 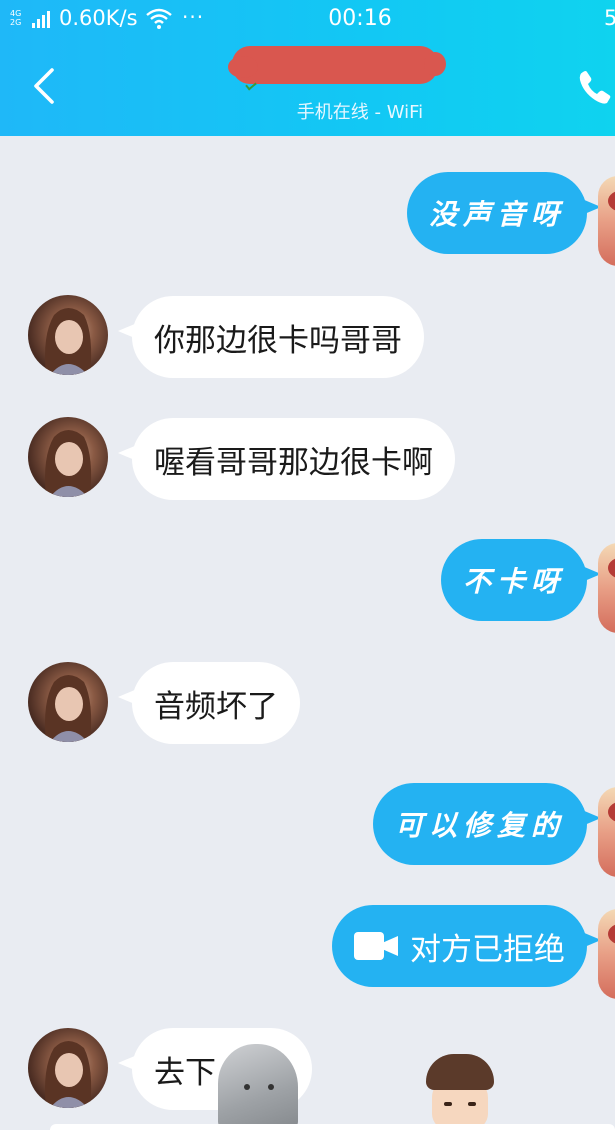 I want to click on message-text: 不卡呀, so click(x=513, y=581).